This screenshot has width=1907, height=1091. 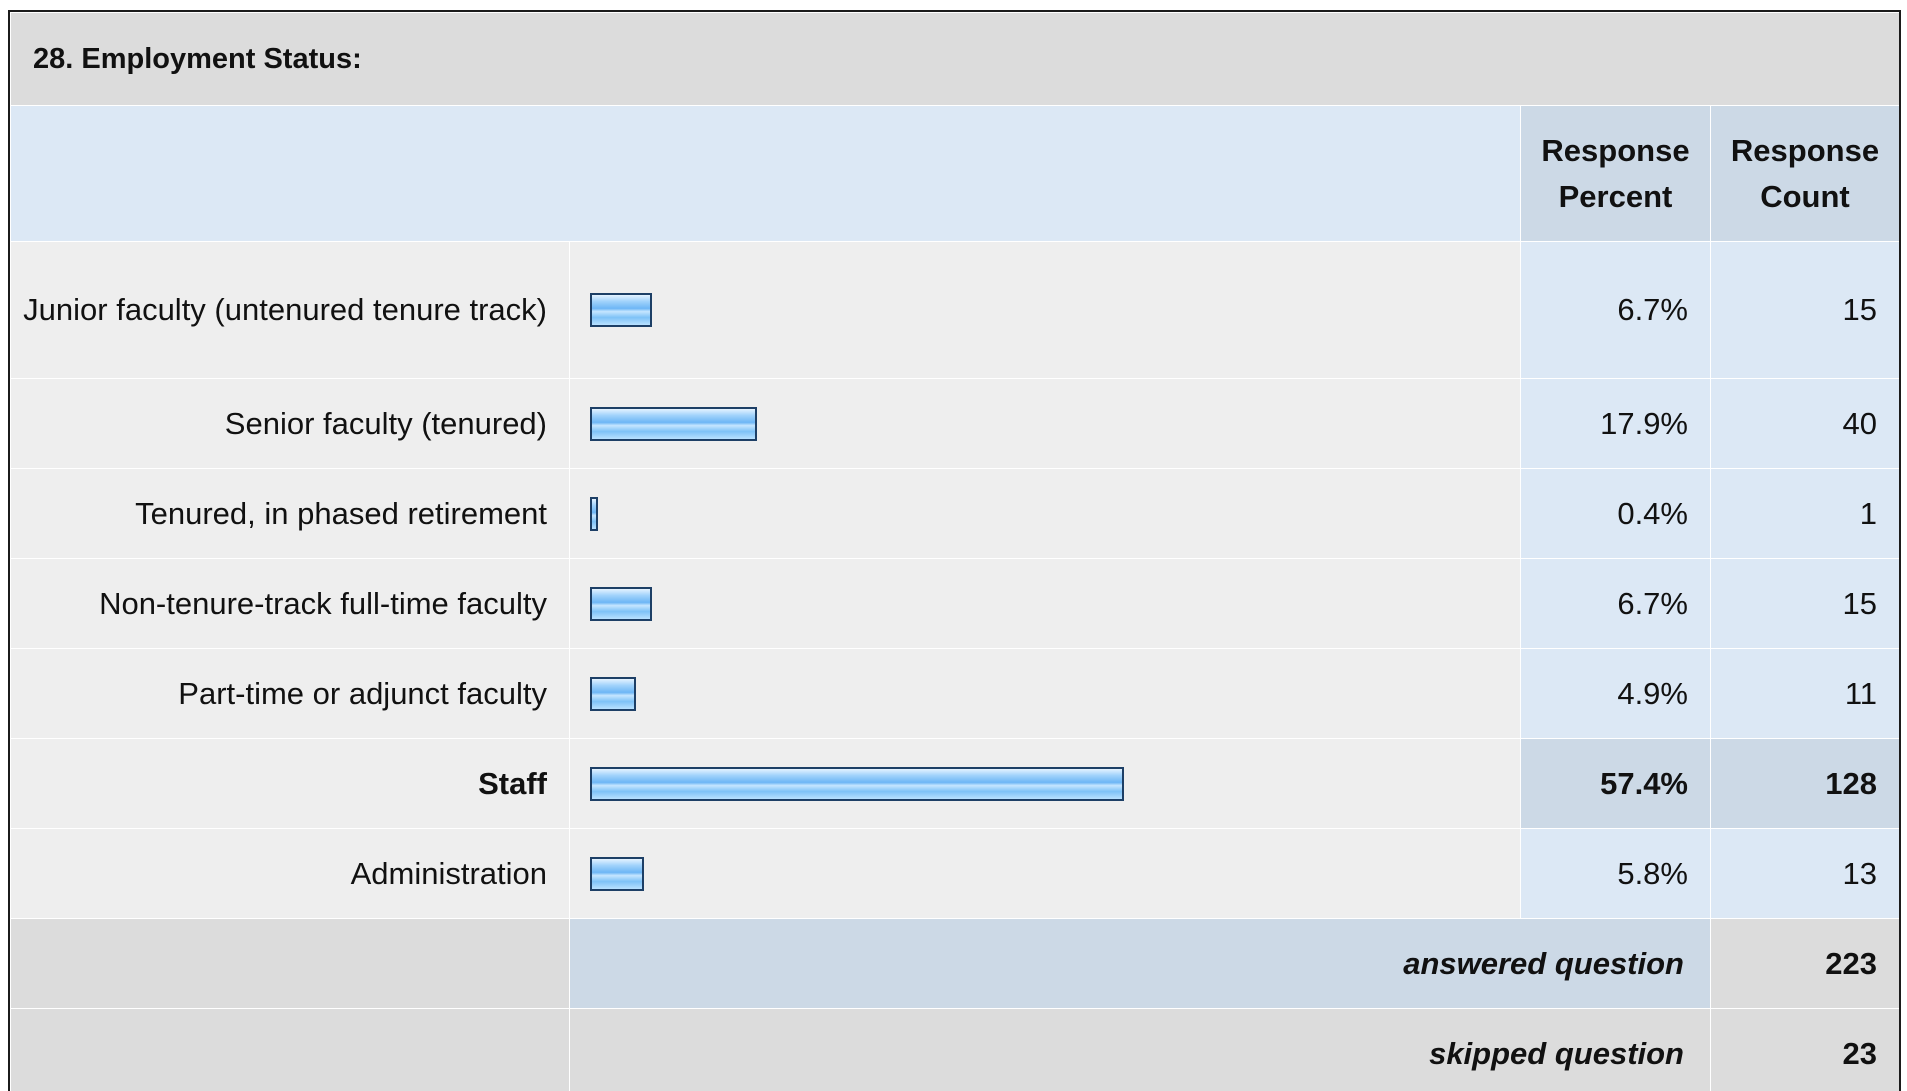 I want to click on table-row: Non-tenure-track full-time faculty 6.7% 15, so click(x=954, y=603).